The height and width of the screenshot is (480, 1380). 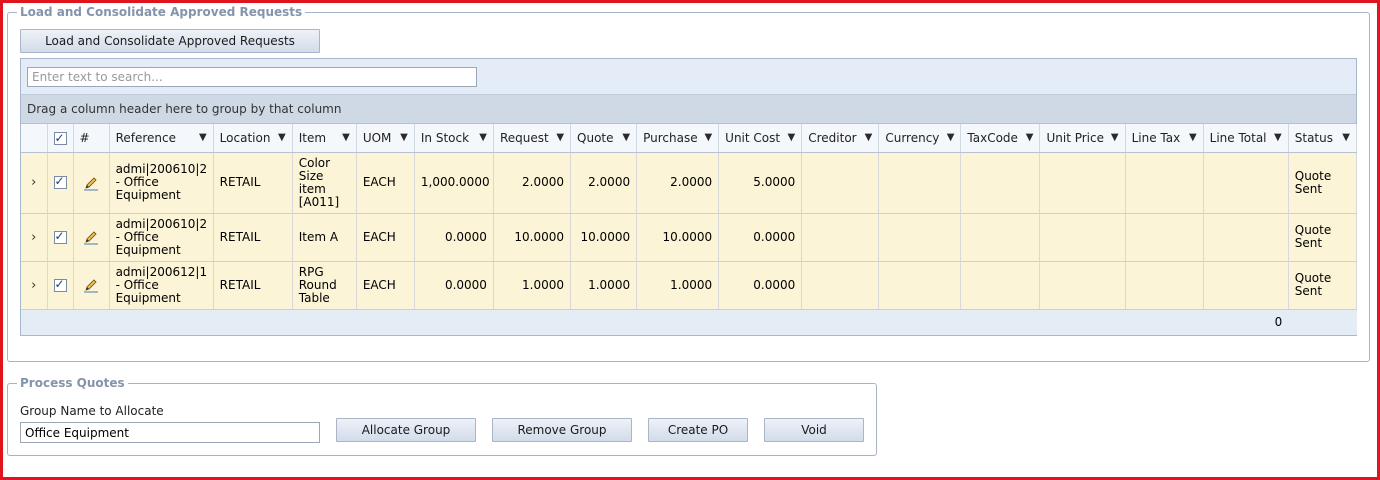 I want to click on unit-price-cell, so click(x=1082, y=183).